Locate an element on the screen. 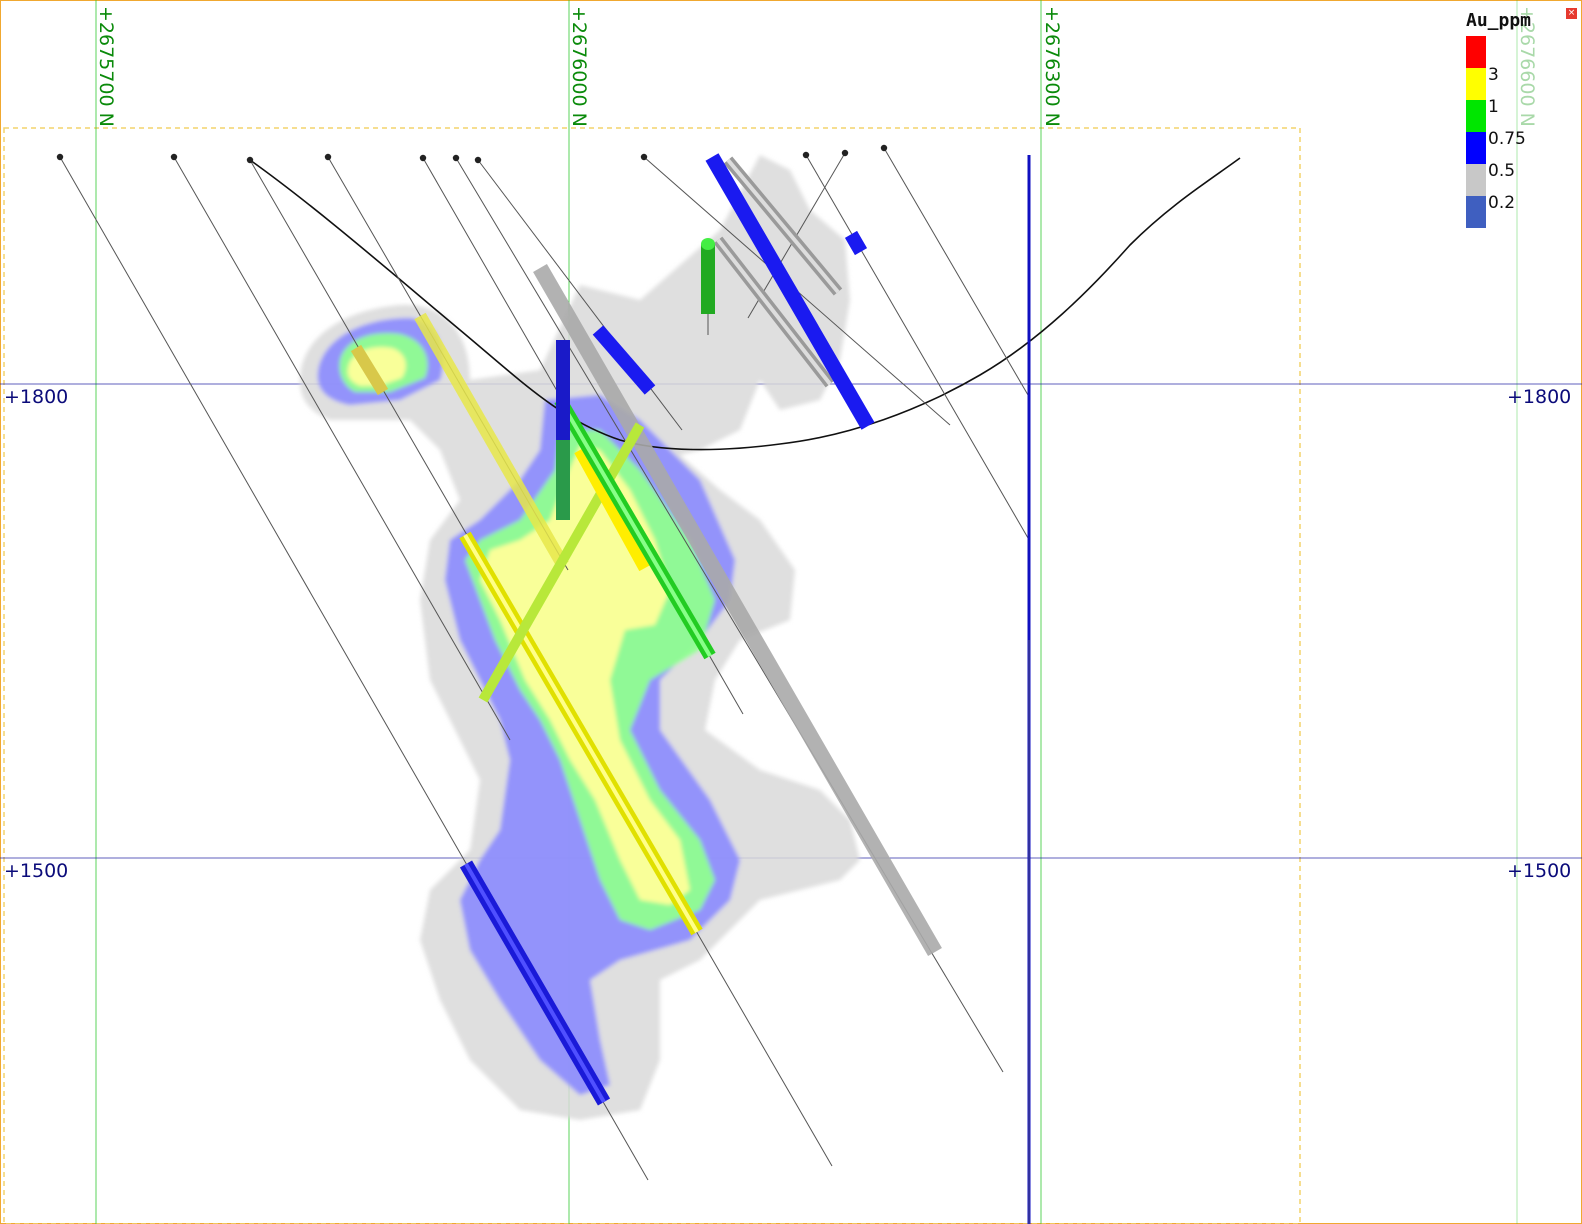  elevation-label-right: +1800 is located at coordinates (1539, 397).